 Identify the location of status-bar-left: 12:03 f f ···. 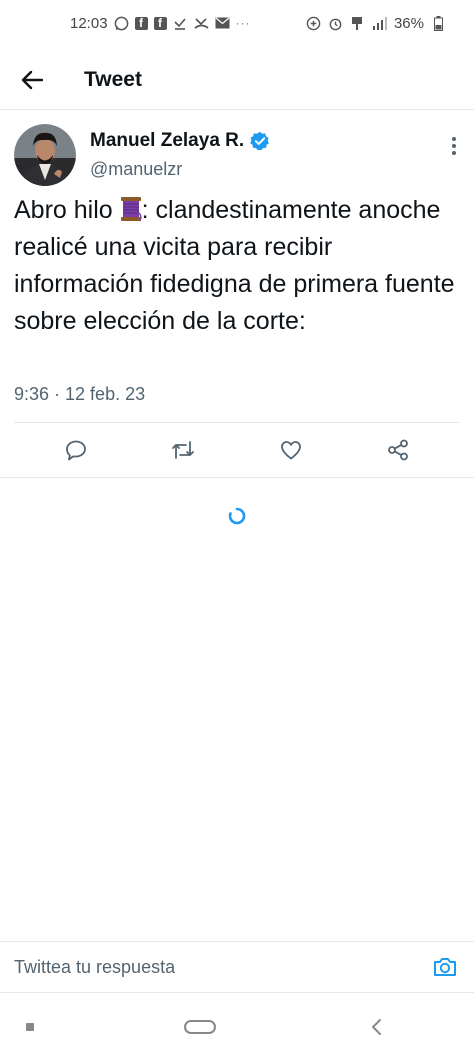
(160, 23).